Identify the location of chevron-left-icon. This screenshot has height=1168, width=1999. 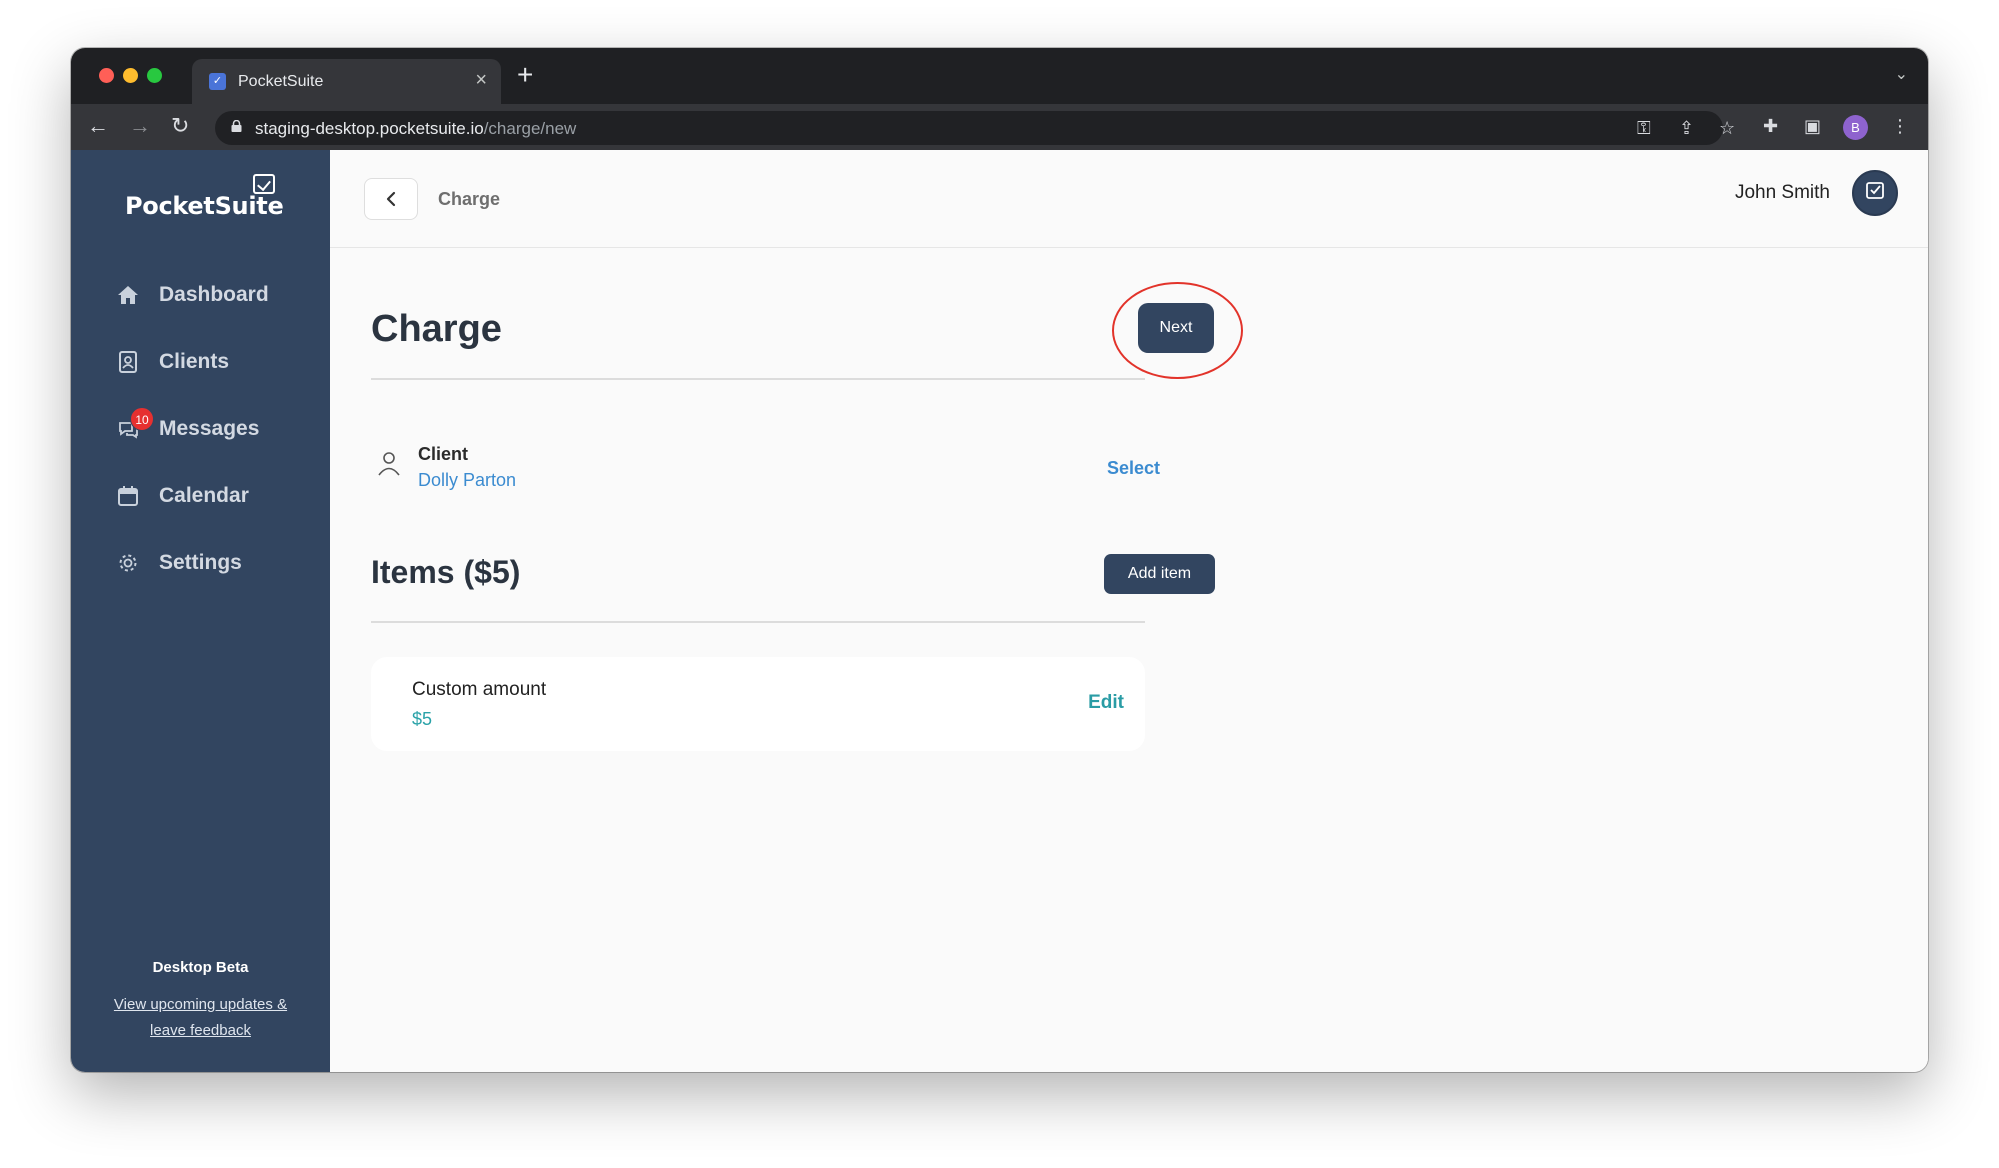
(391, 199).